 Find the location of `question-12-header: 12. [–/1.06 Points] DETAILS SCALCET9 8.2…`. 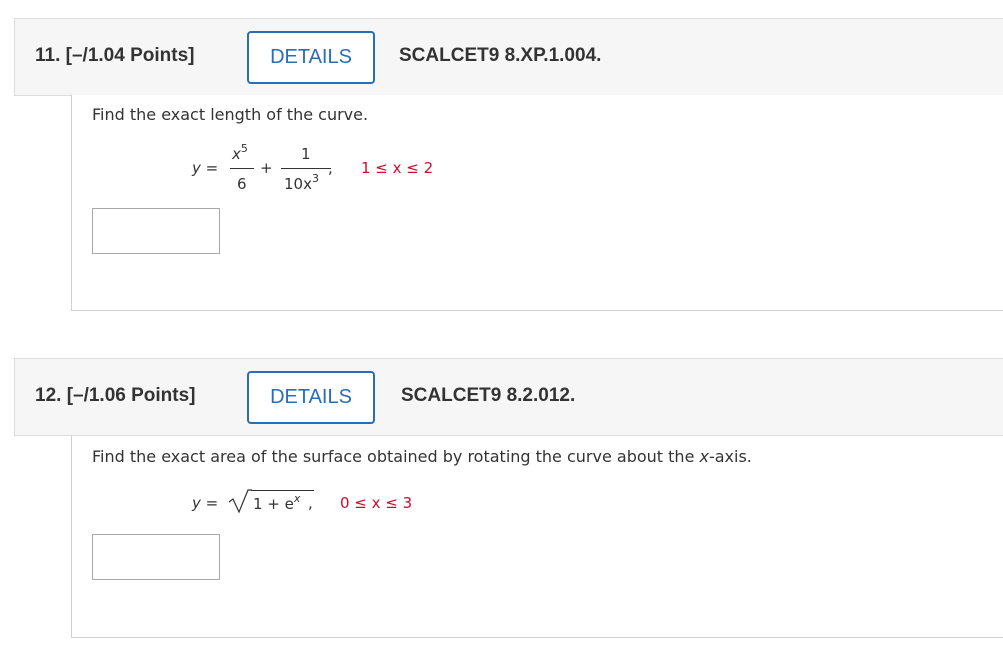

question-12-header: 12. [–/1.06 Points] DETAILS SCALCET9 8.2… is located at coordinates (508, 397).